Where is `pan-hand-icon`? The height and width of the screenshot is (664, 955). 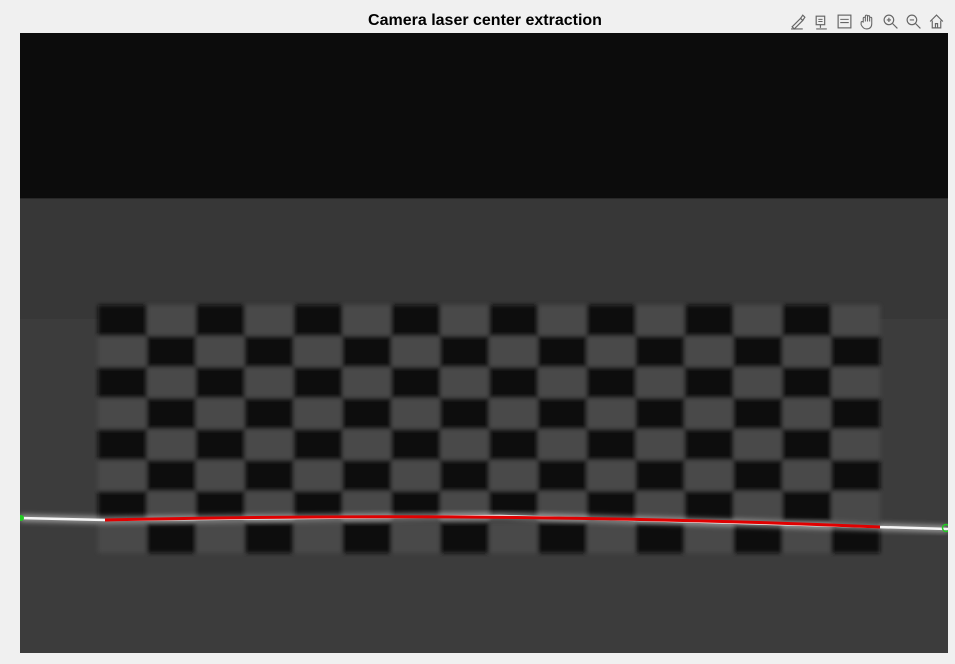
pan-hand-icon is located at coordinates (866, 21).